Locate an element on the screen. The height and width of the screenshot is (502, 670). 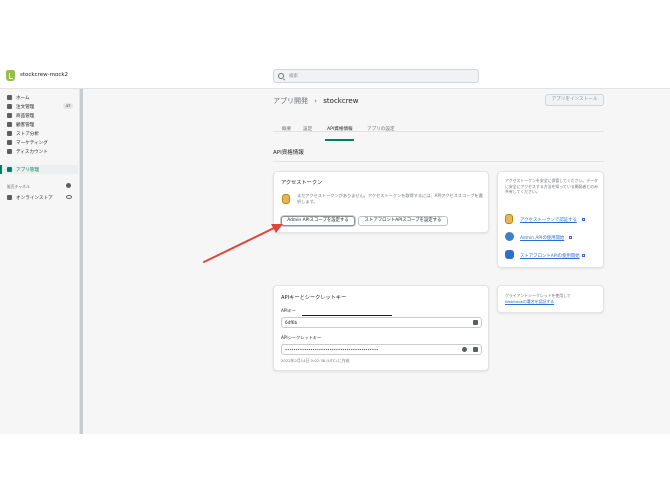
tab-overview: 概要 is located at coordinates (286, 129).